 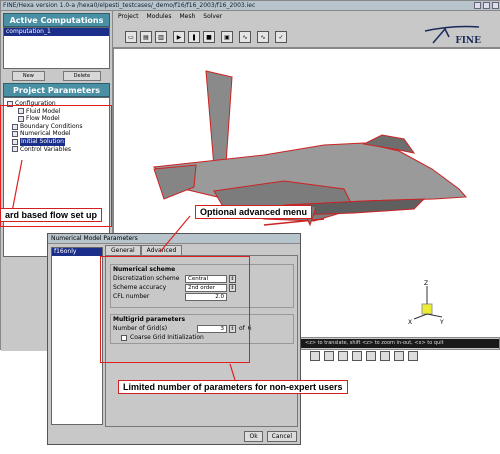 I want to click on play-icon: ▶, so click(x=179, y=37).